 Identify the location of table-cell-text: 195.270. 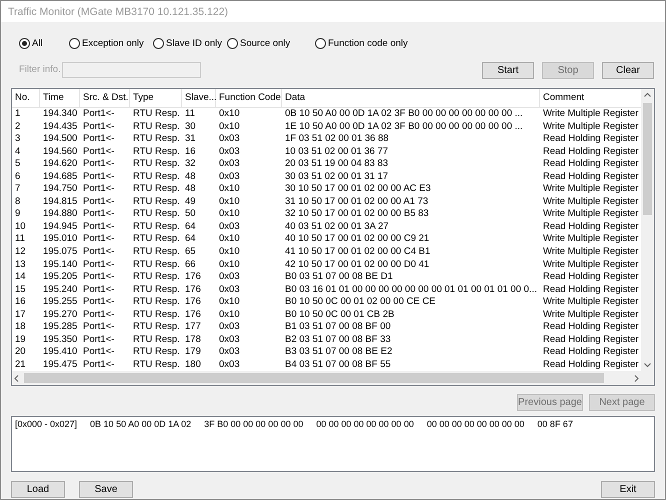
(60, 315).